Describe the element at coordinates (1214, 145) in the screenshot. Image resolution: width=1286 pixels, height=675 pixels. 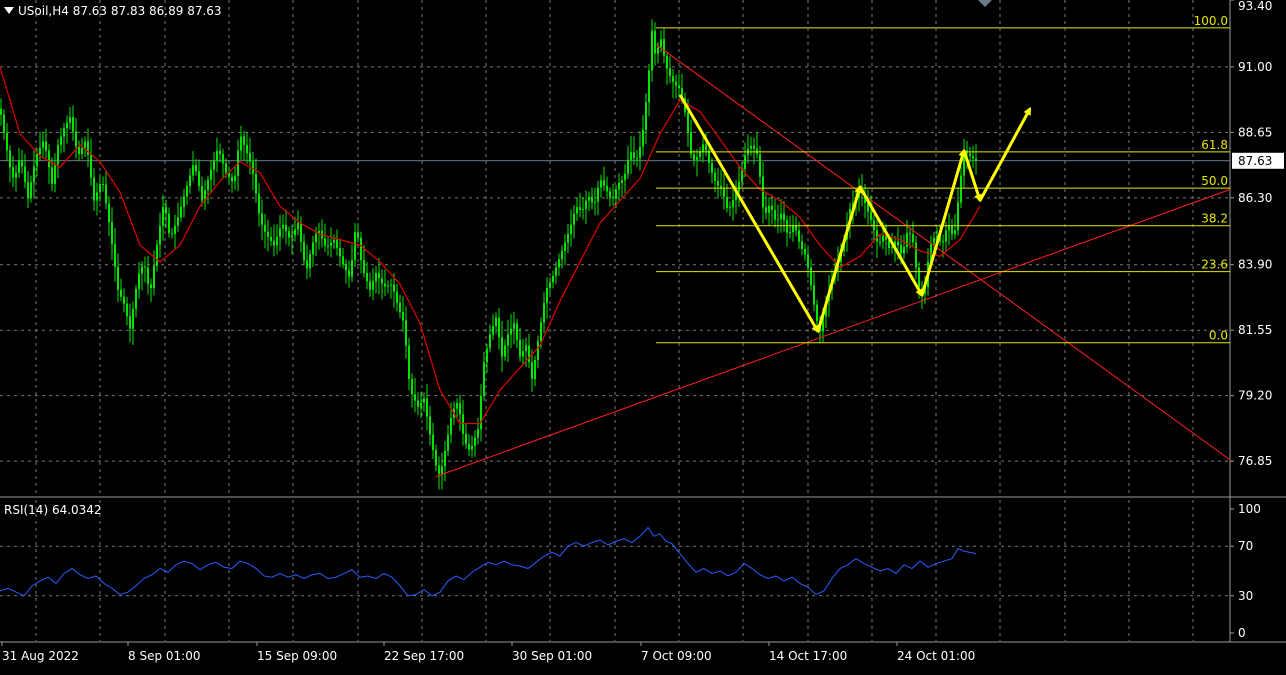
I see `fib-level-label: 61.8` at that location.